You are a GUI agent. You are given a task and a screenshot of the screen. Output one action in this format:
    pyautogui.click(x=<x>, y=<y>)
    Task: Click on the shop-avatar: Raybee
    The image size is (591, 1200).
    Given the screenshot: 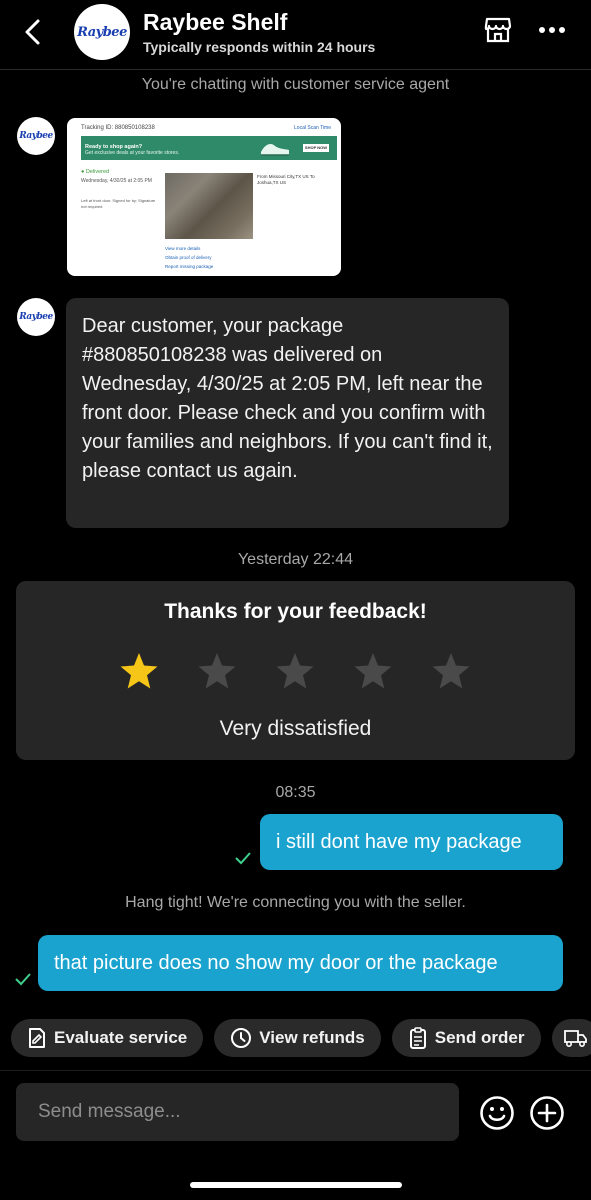 What is the action you would take?
    pyautogui.click(x=102, y=32)
    